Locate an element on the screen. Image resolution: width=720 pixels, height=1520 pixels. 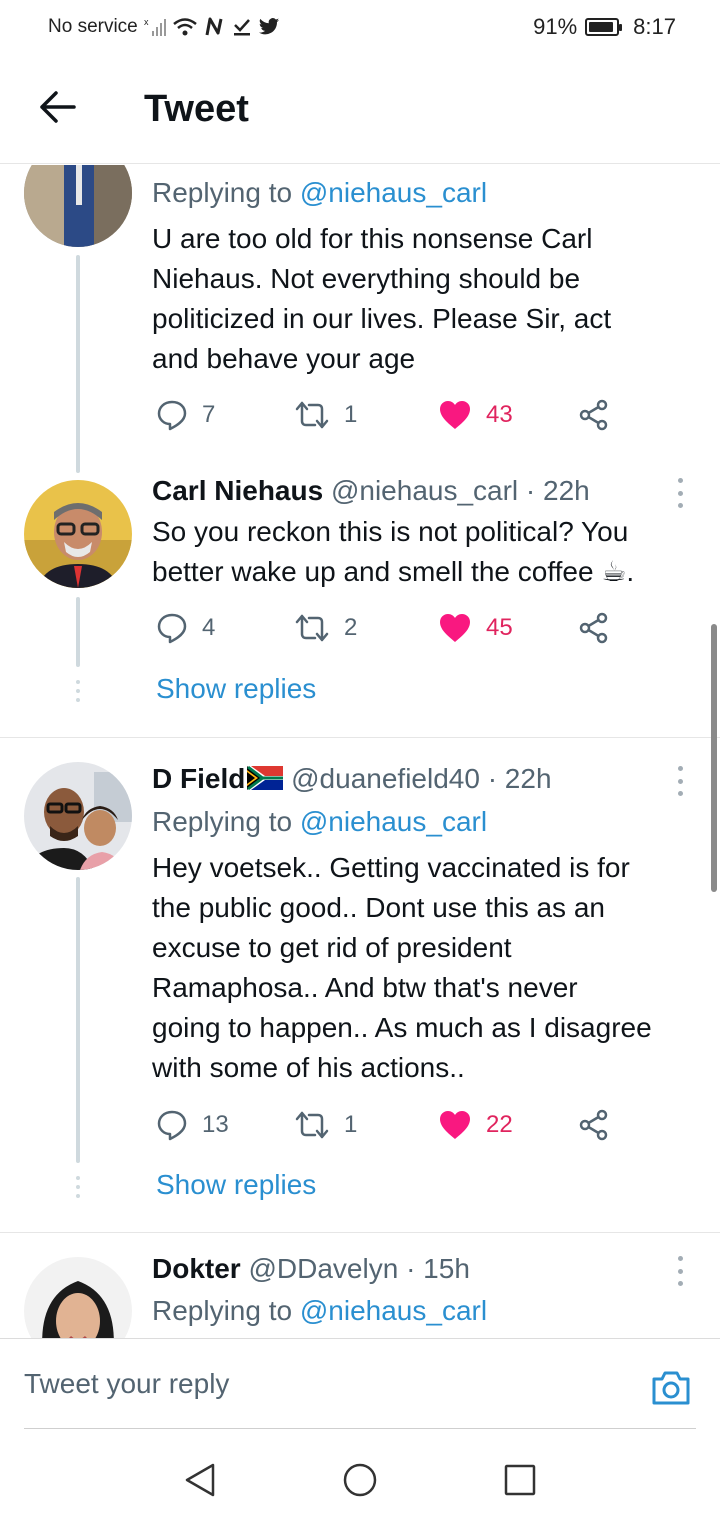
tweet-actions: 13 1 22 is located at coordinates (387, 1125).